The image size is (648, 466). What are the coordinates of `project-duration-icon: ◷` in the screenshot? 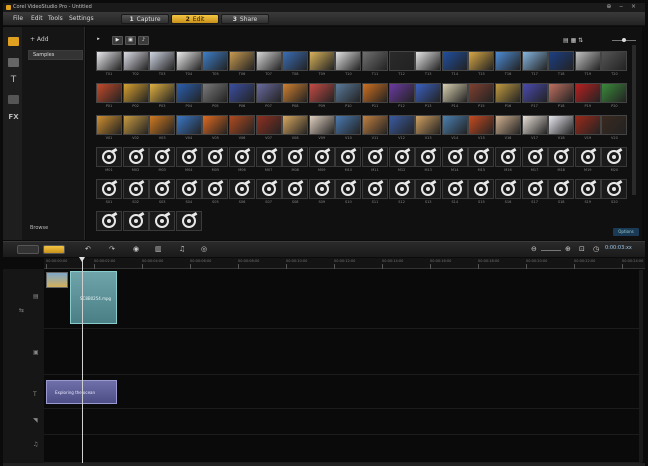 It's located at (596, 249).